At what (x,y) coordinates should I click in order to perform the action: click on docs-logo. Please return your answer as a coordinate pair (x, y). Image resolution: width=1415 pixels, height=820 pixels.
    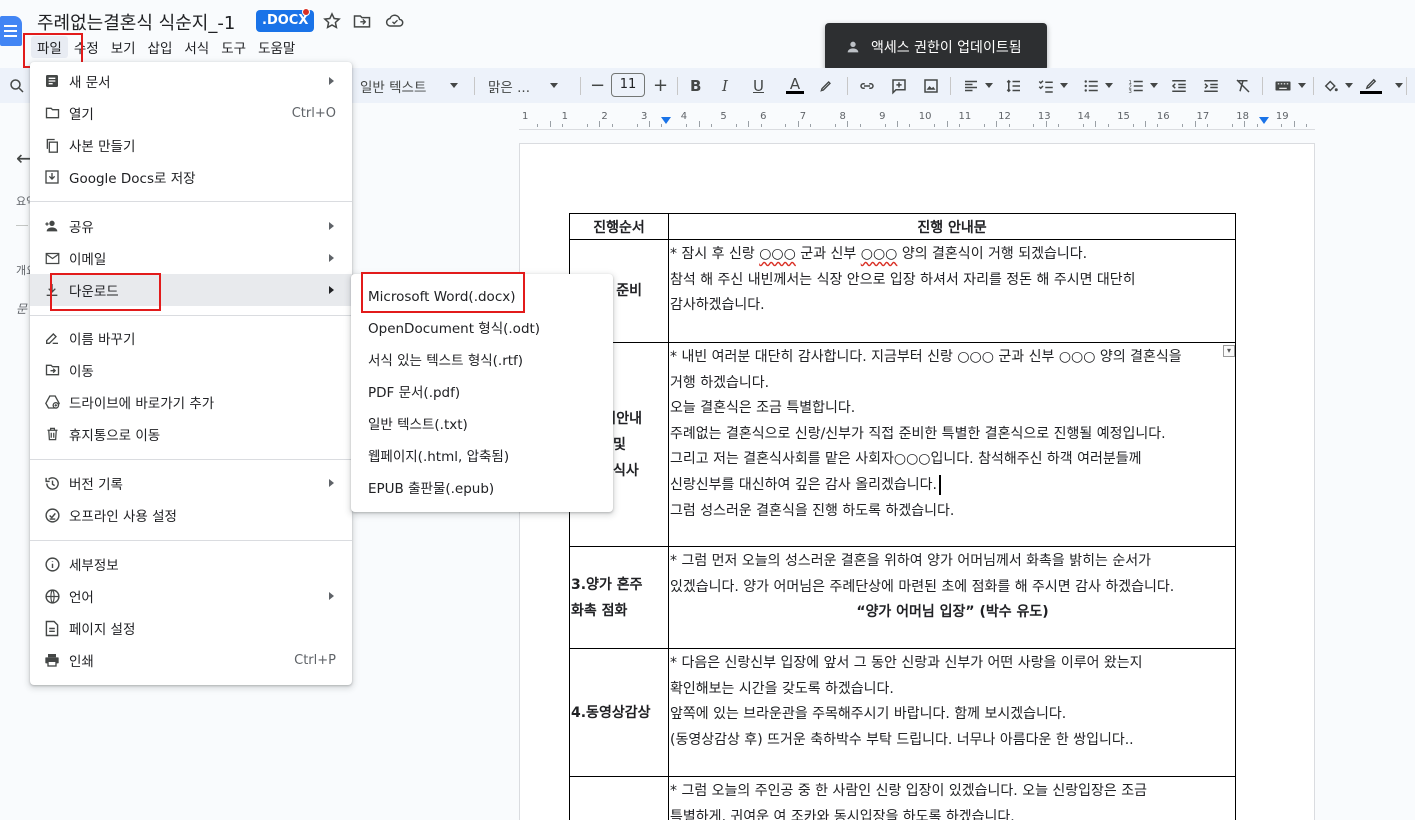
    Looking at the image, I should click on (11, 31).